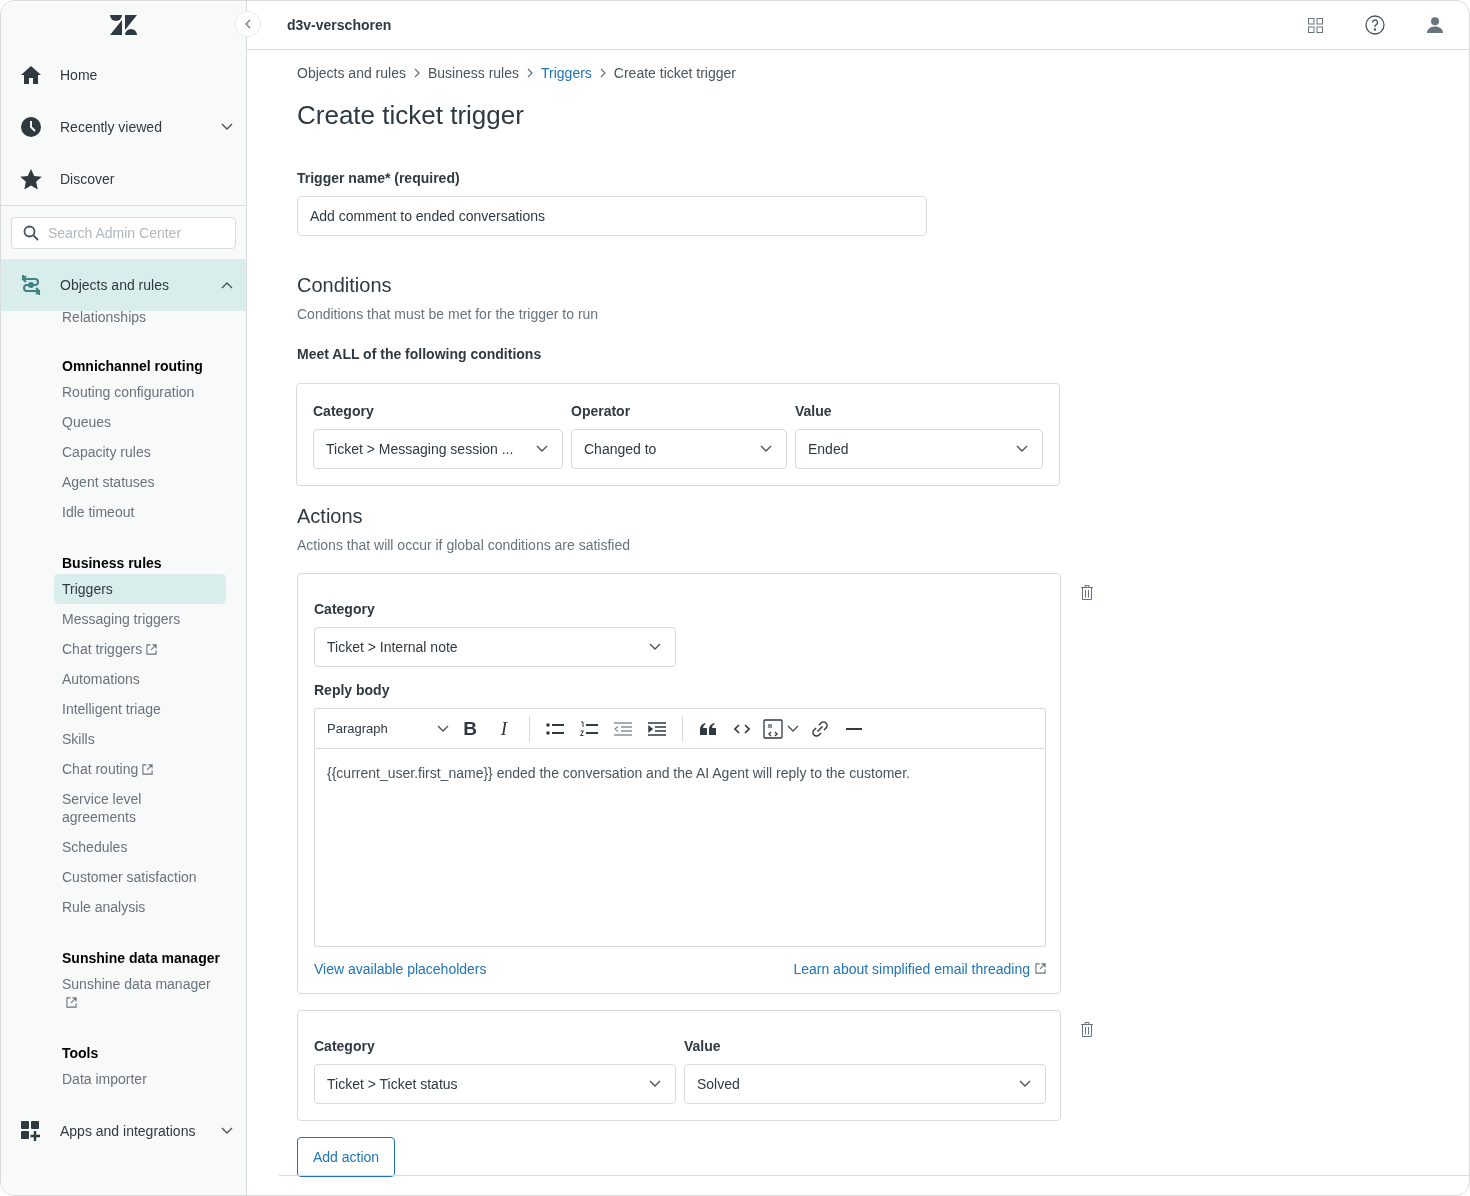  I want to click on nav-group-title: Tools, so click(80, 1053).